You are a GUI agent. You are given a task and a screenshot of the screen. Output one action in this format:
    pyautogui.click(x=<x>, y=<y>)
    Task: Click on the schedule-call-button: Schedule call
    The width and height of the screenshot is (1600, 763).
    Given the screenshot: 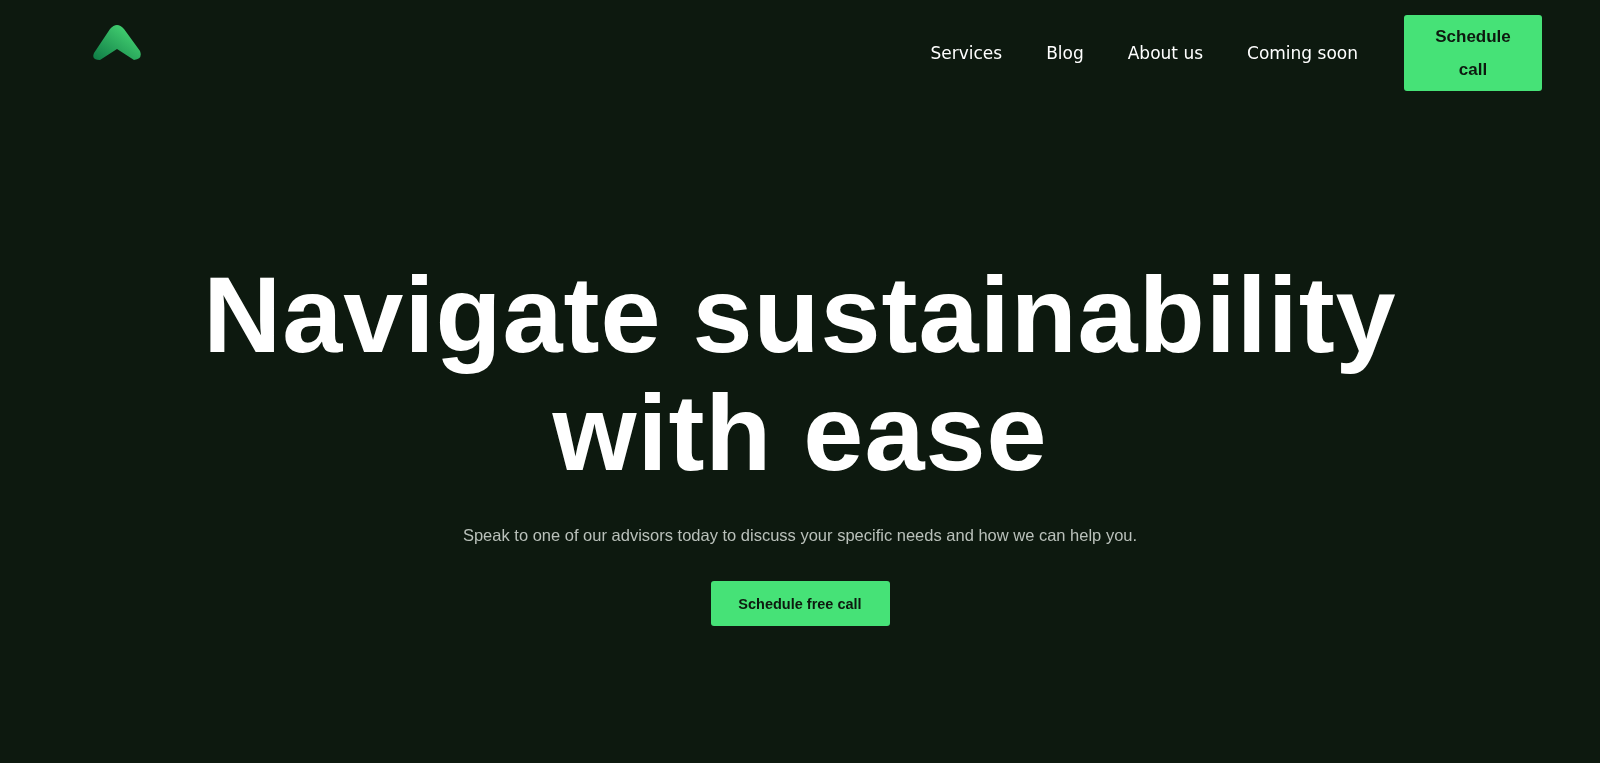 What is the action you would take?
    pyautogui.click(x=1473, y=53)
    